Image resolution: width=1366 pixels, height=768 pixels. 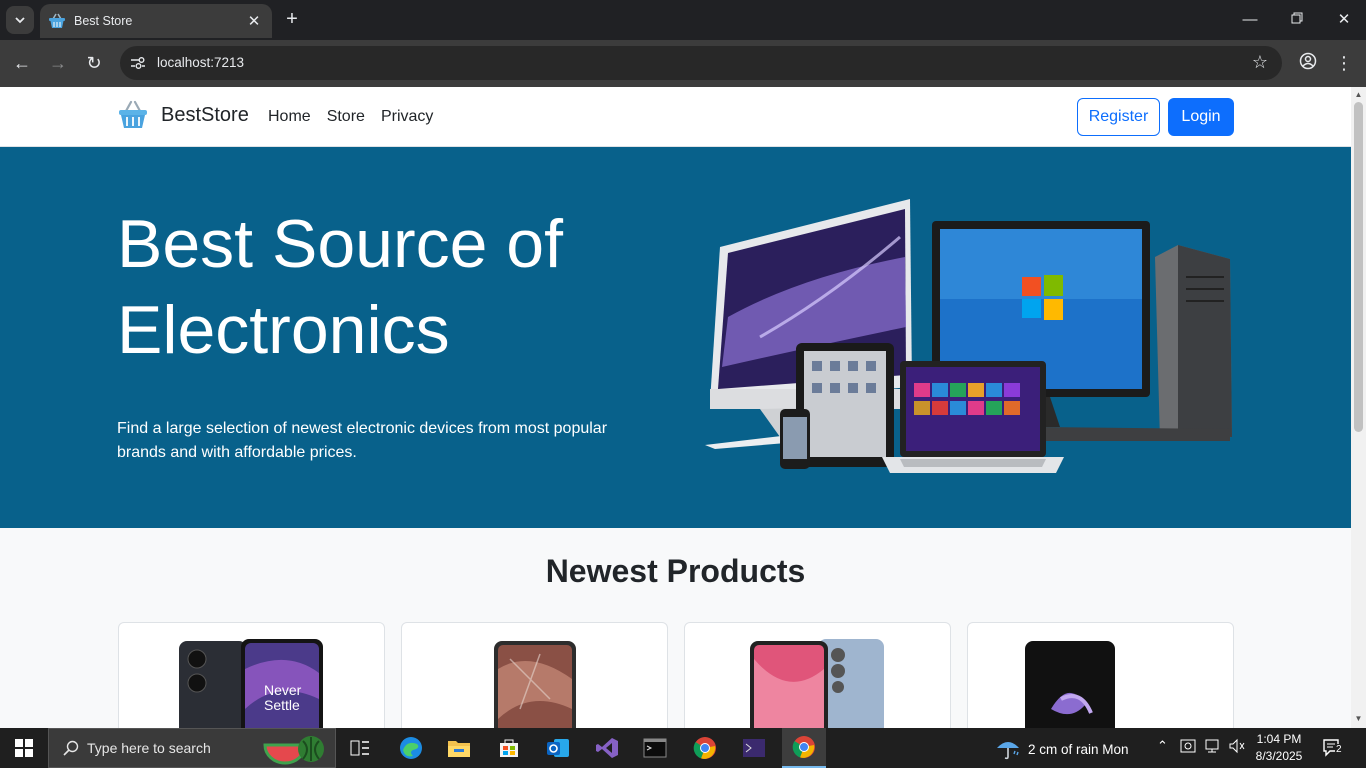 I want to click on visual-studio-icon, so click(x=607, y=748).